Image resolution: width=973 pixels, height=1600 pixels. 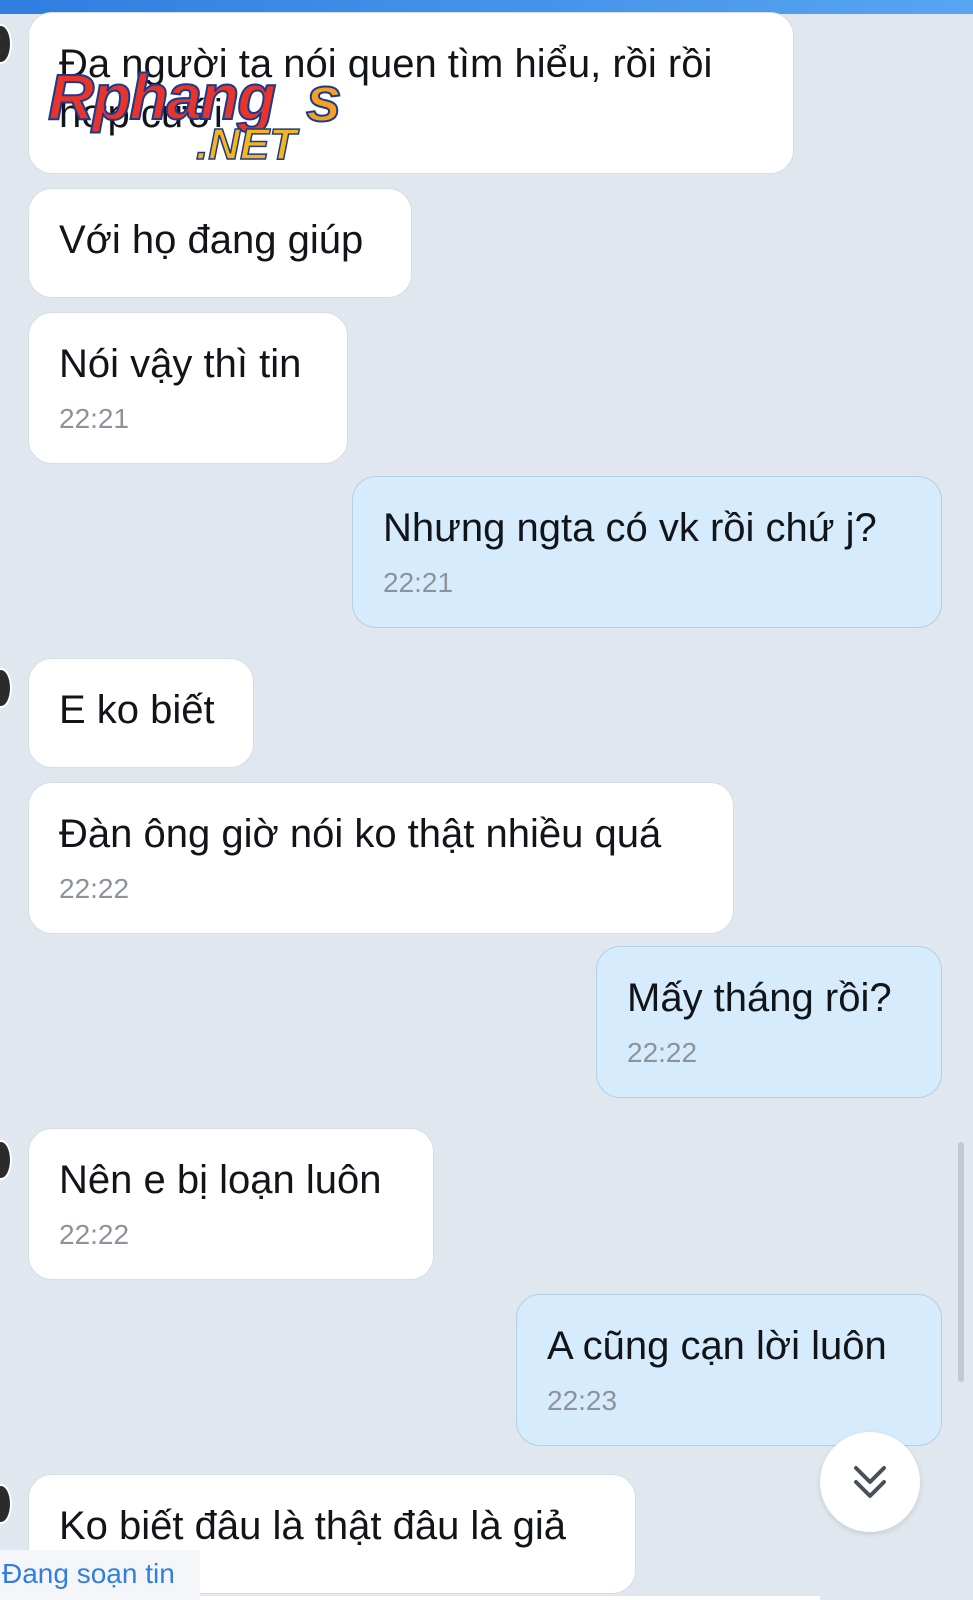 What do you see at coordinates (381, 858) in the screenshot?
I see `message-bubble-incoming: Đàn ông giờ nói ko thật nhiều quá 22:22` at bounding box center [381, 858].